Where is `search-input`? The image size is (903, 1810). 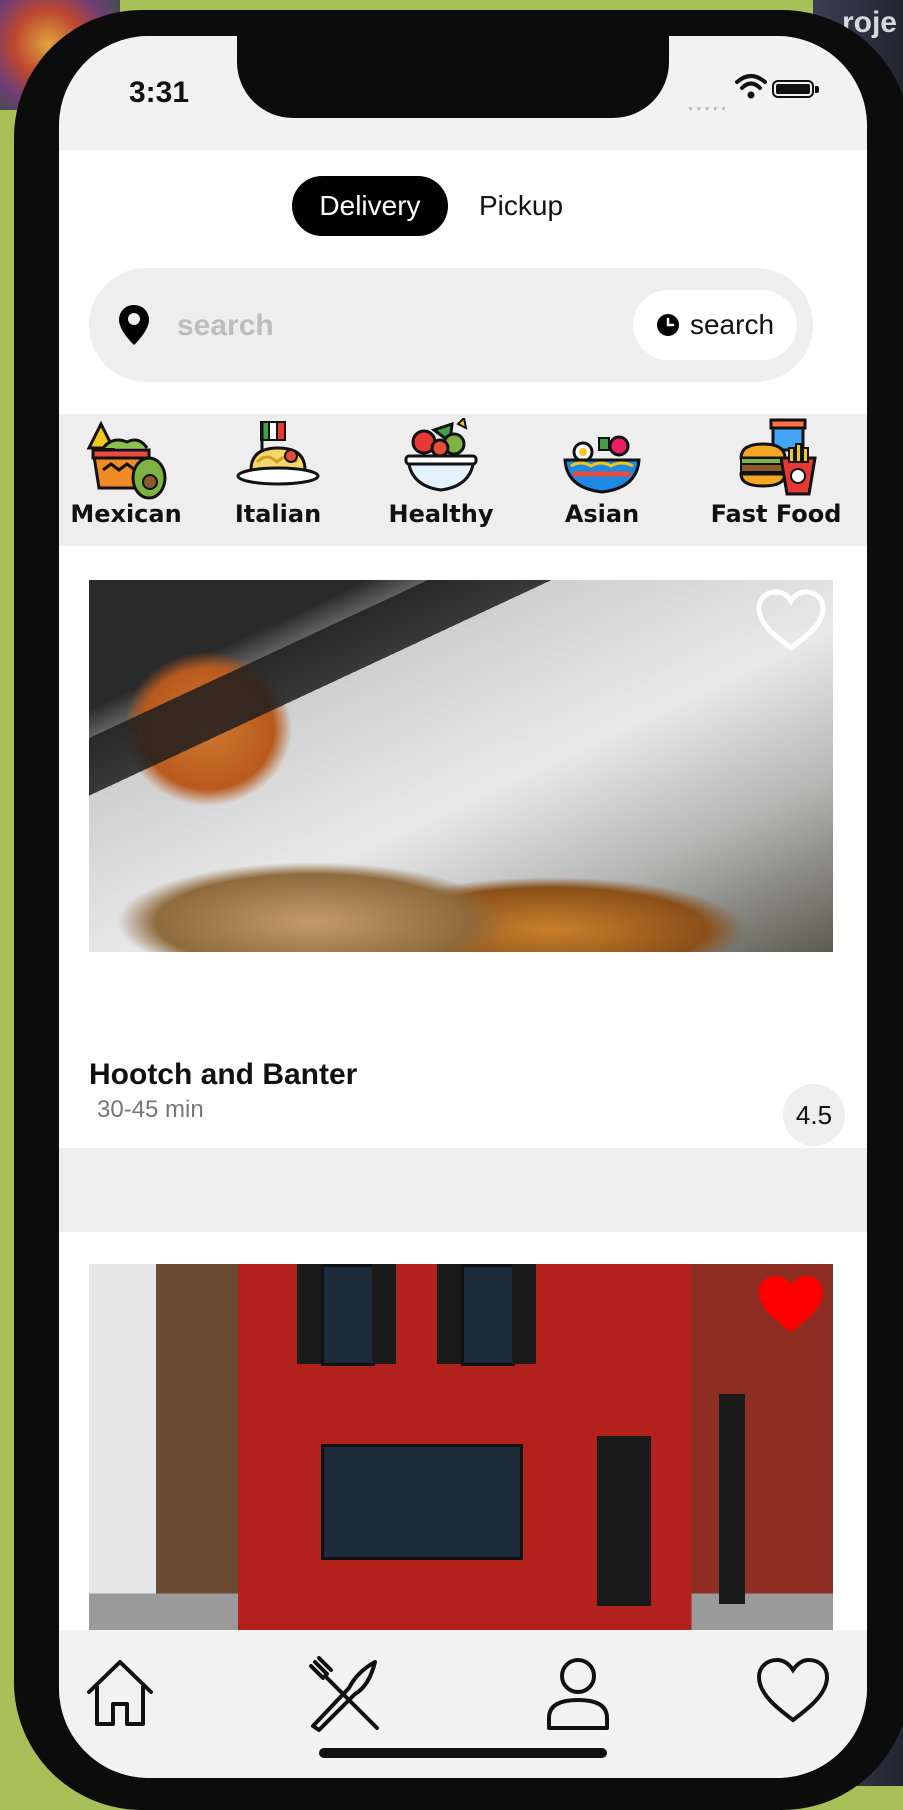
search-input is located at coordinates (392, 326).